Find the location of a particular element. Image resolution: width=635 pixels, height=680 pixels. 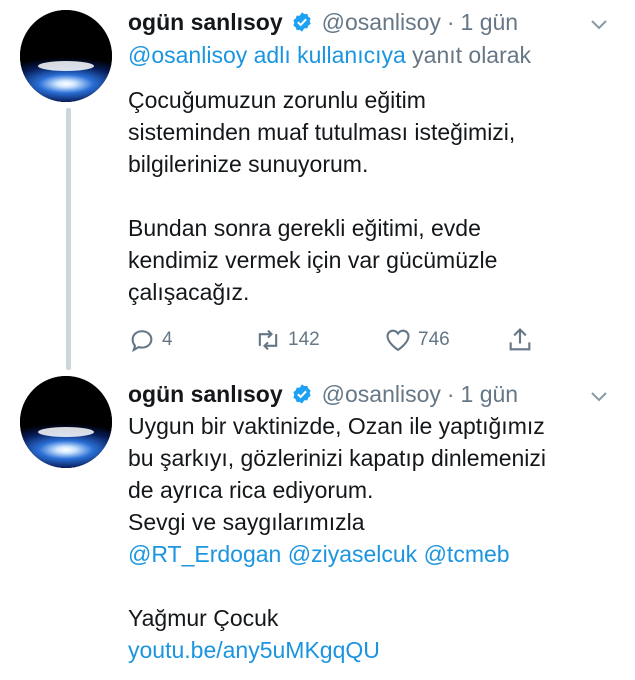

tweet-header: ogün sanlısoy @osanlisoy · 1 gün is located at coordinates (323, 22).